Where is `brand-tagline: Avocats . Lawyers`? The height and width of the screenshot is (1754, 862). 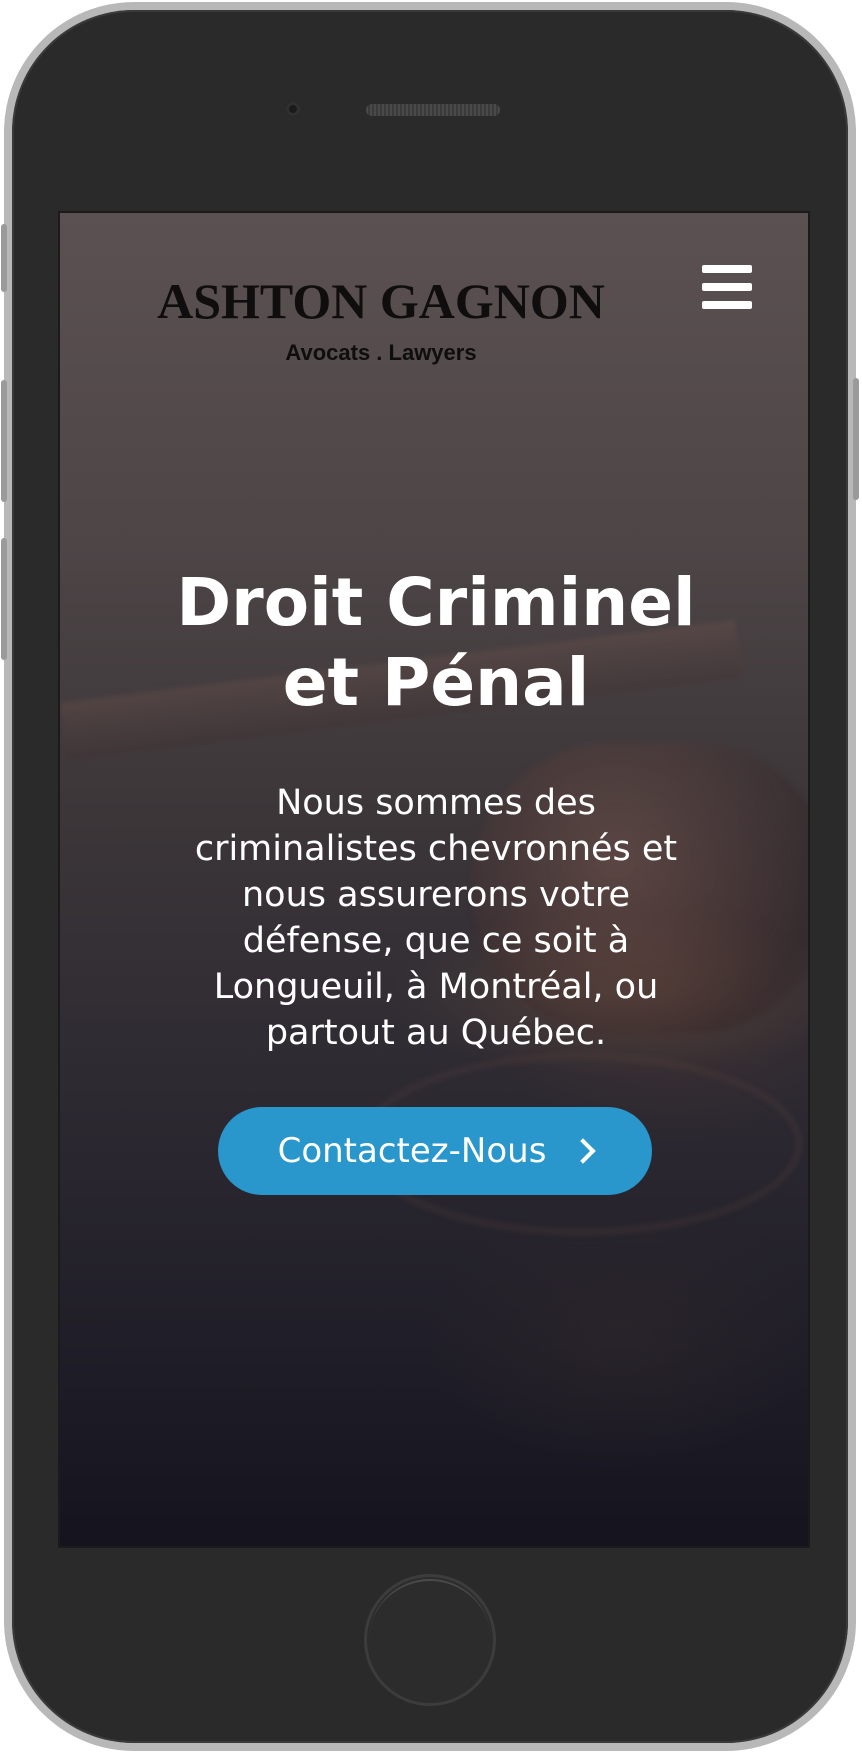 brand-tagline: Avocats . Lawyers is located at coordinates (381, 352).